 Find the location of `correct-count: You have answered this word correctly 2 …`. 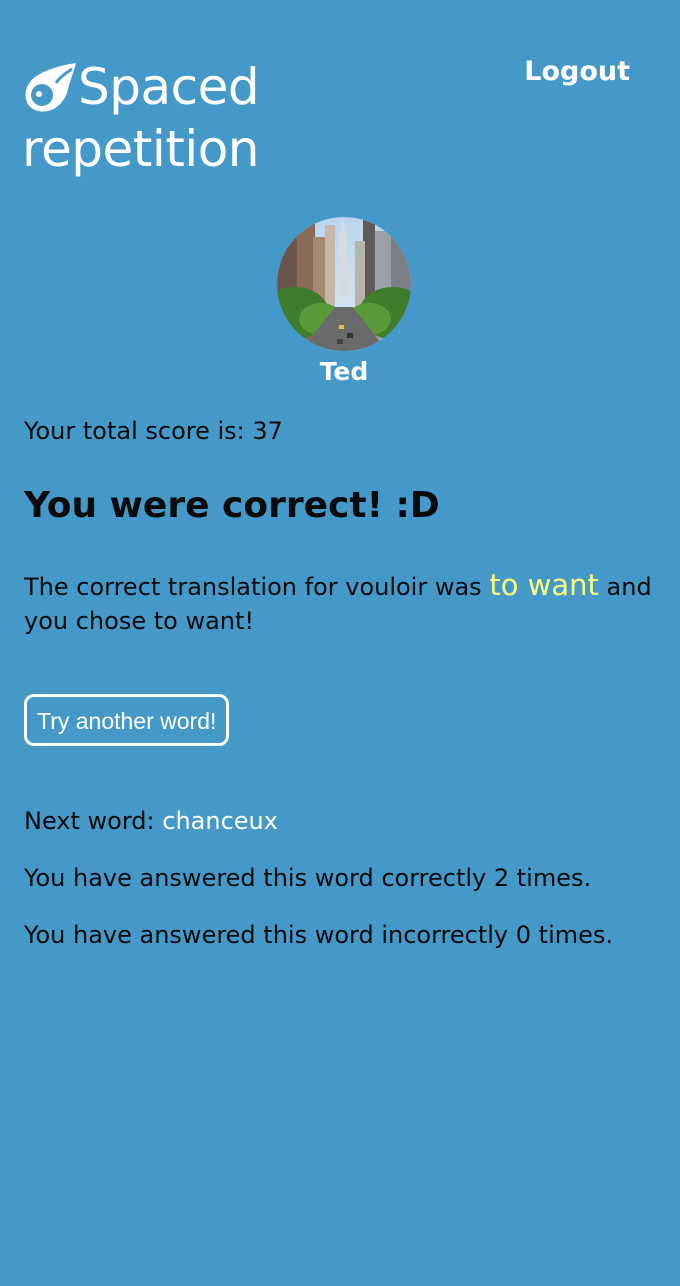

correct-count: You have answered this word correctly 2 … is located at coordinates (308, 878).